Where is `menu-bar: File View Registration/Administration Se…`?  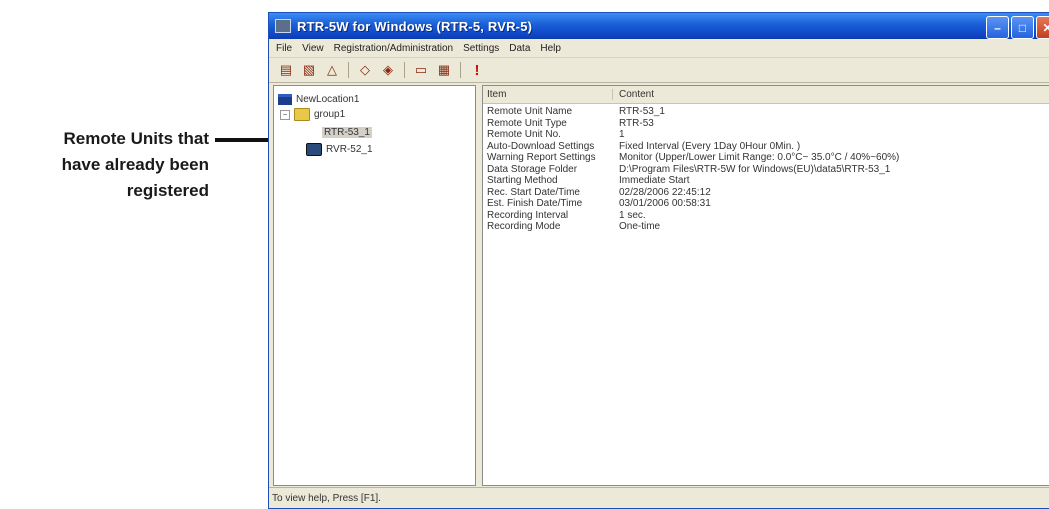 menu-bar: File View Registration/Administration Se… is located at coordinates (659, 48).